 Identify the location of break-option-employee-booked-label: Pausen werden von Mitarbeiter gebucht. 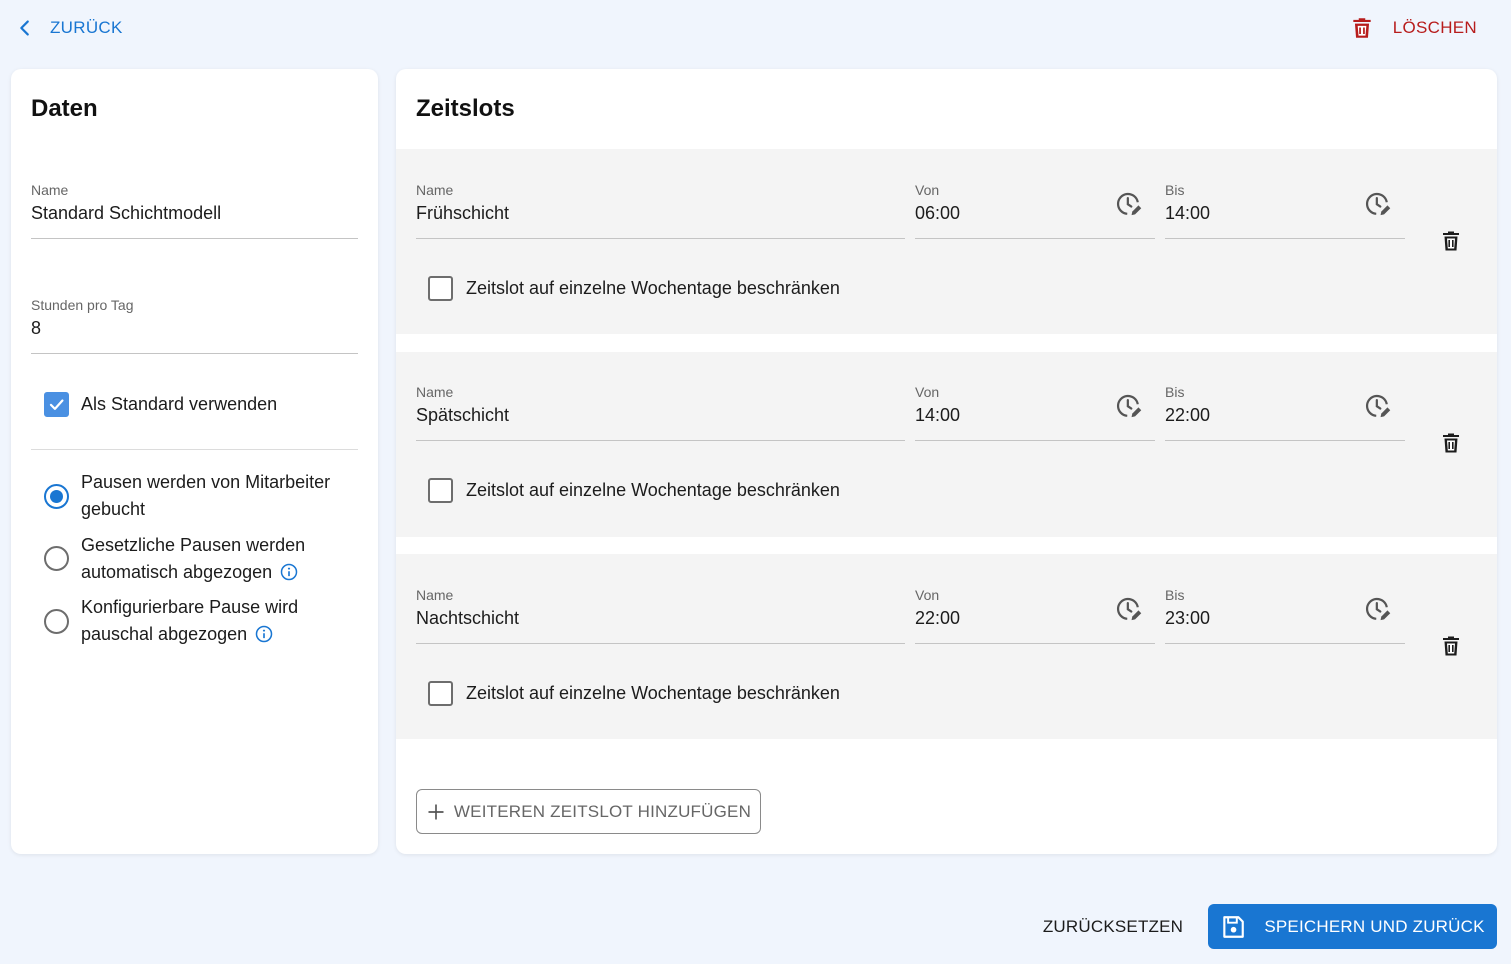
(216, 496).